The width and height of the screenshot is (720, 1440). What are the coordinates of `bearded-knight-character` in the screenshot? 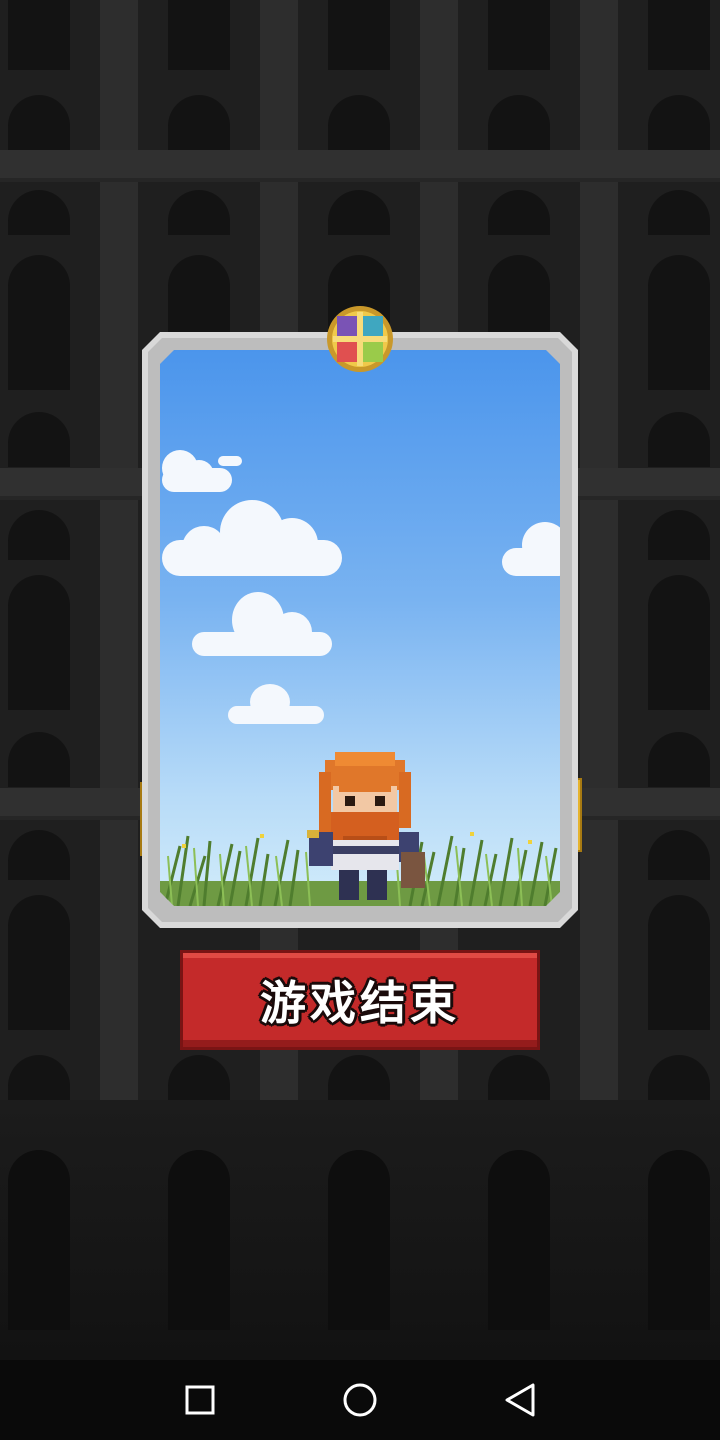 It's located at (366, 826).